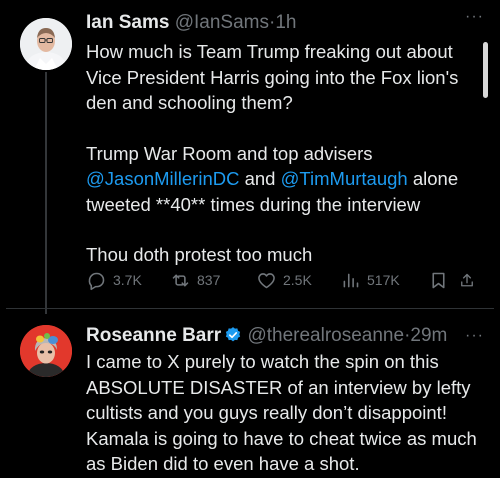 The width and height of the screenshot is (500, 478). Describe the element at coordinates (199, 254) in the screenshot. I see `tweet-paragraph-3: Thou doth protest too much` at that location.